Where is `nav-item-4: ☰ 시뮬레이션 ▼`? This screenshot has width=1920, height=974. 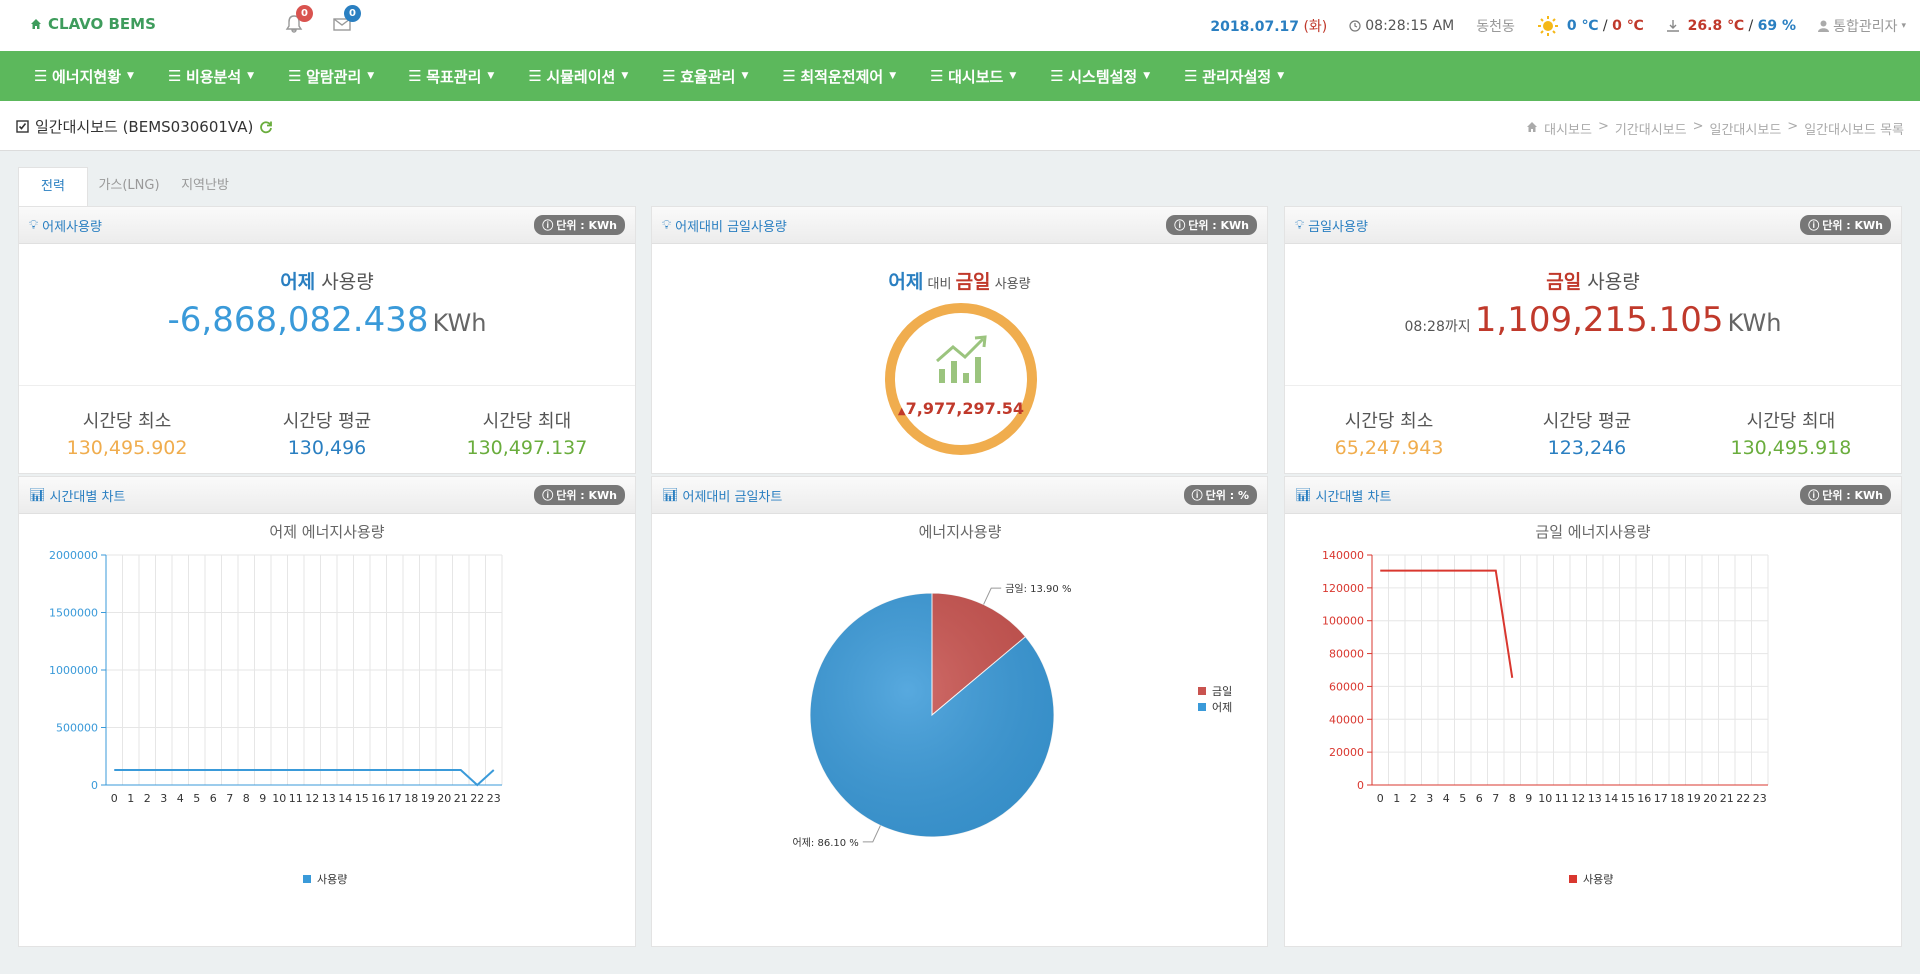 nav-item-4: ☰ 시뮬레이션 ▼ is located at coordinates (578, 76).